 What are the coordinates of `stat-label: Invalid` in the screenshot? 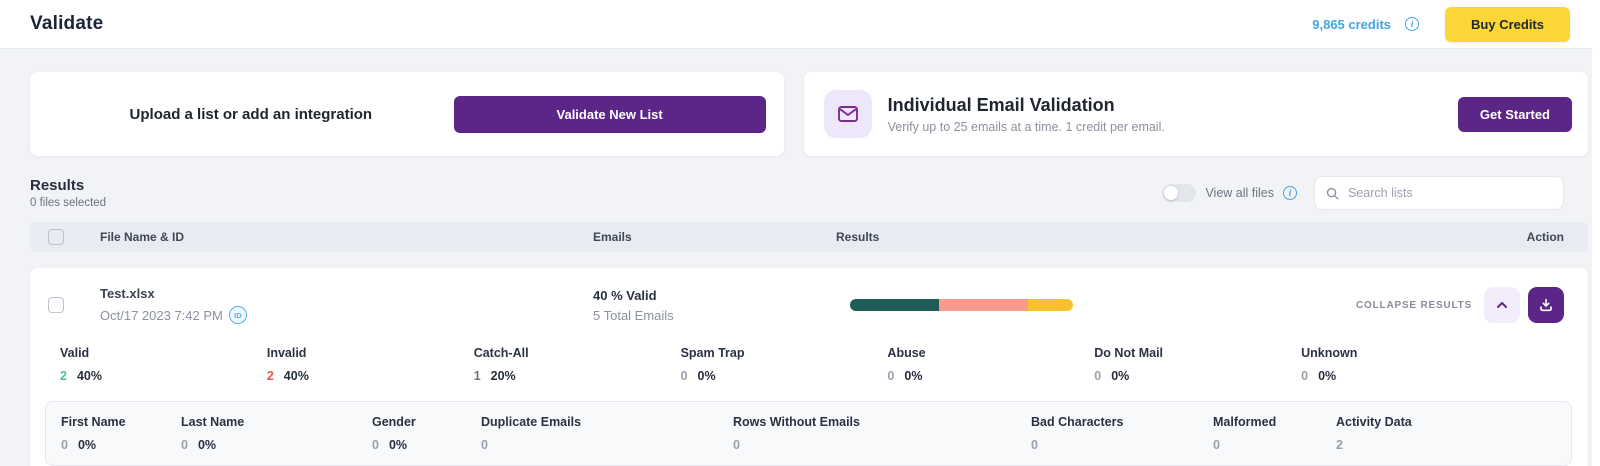 It's located at (286, 353).